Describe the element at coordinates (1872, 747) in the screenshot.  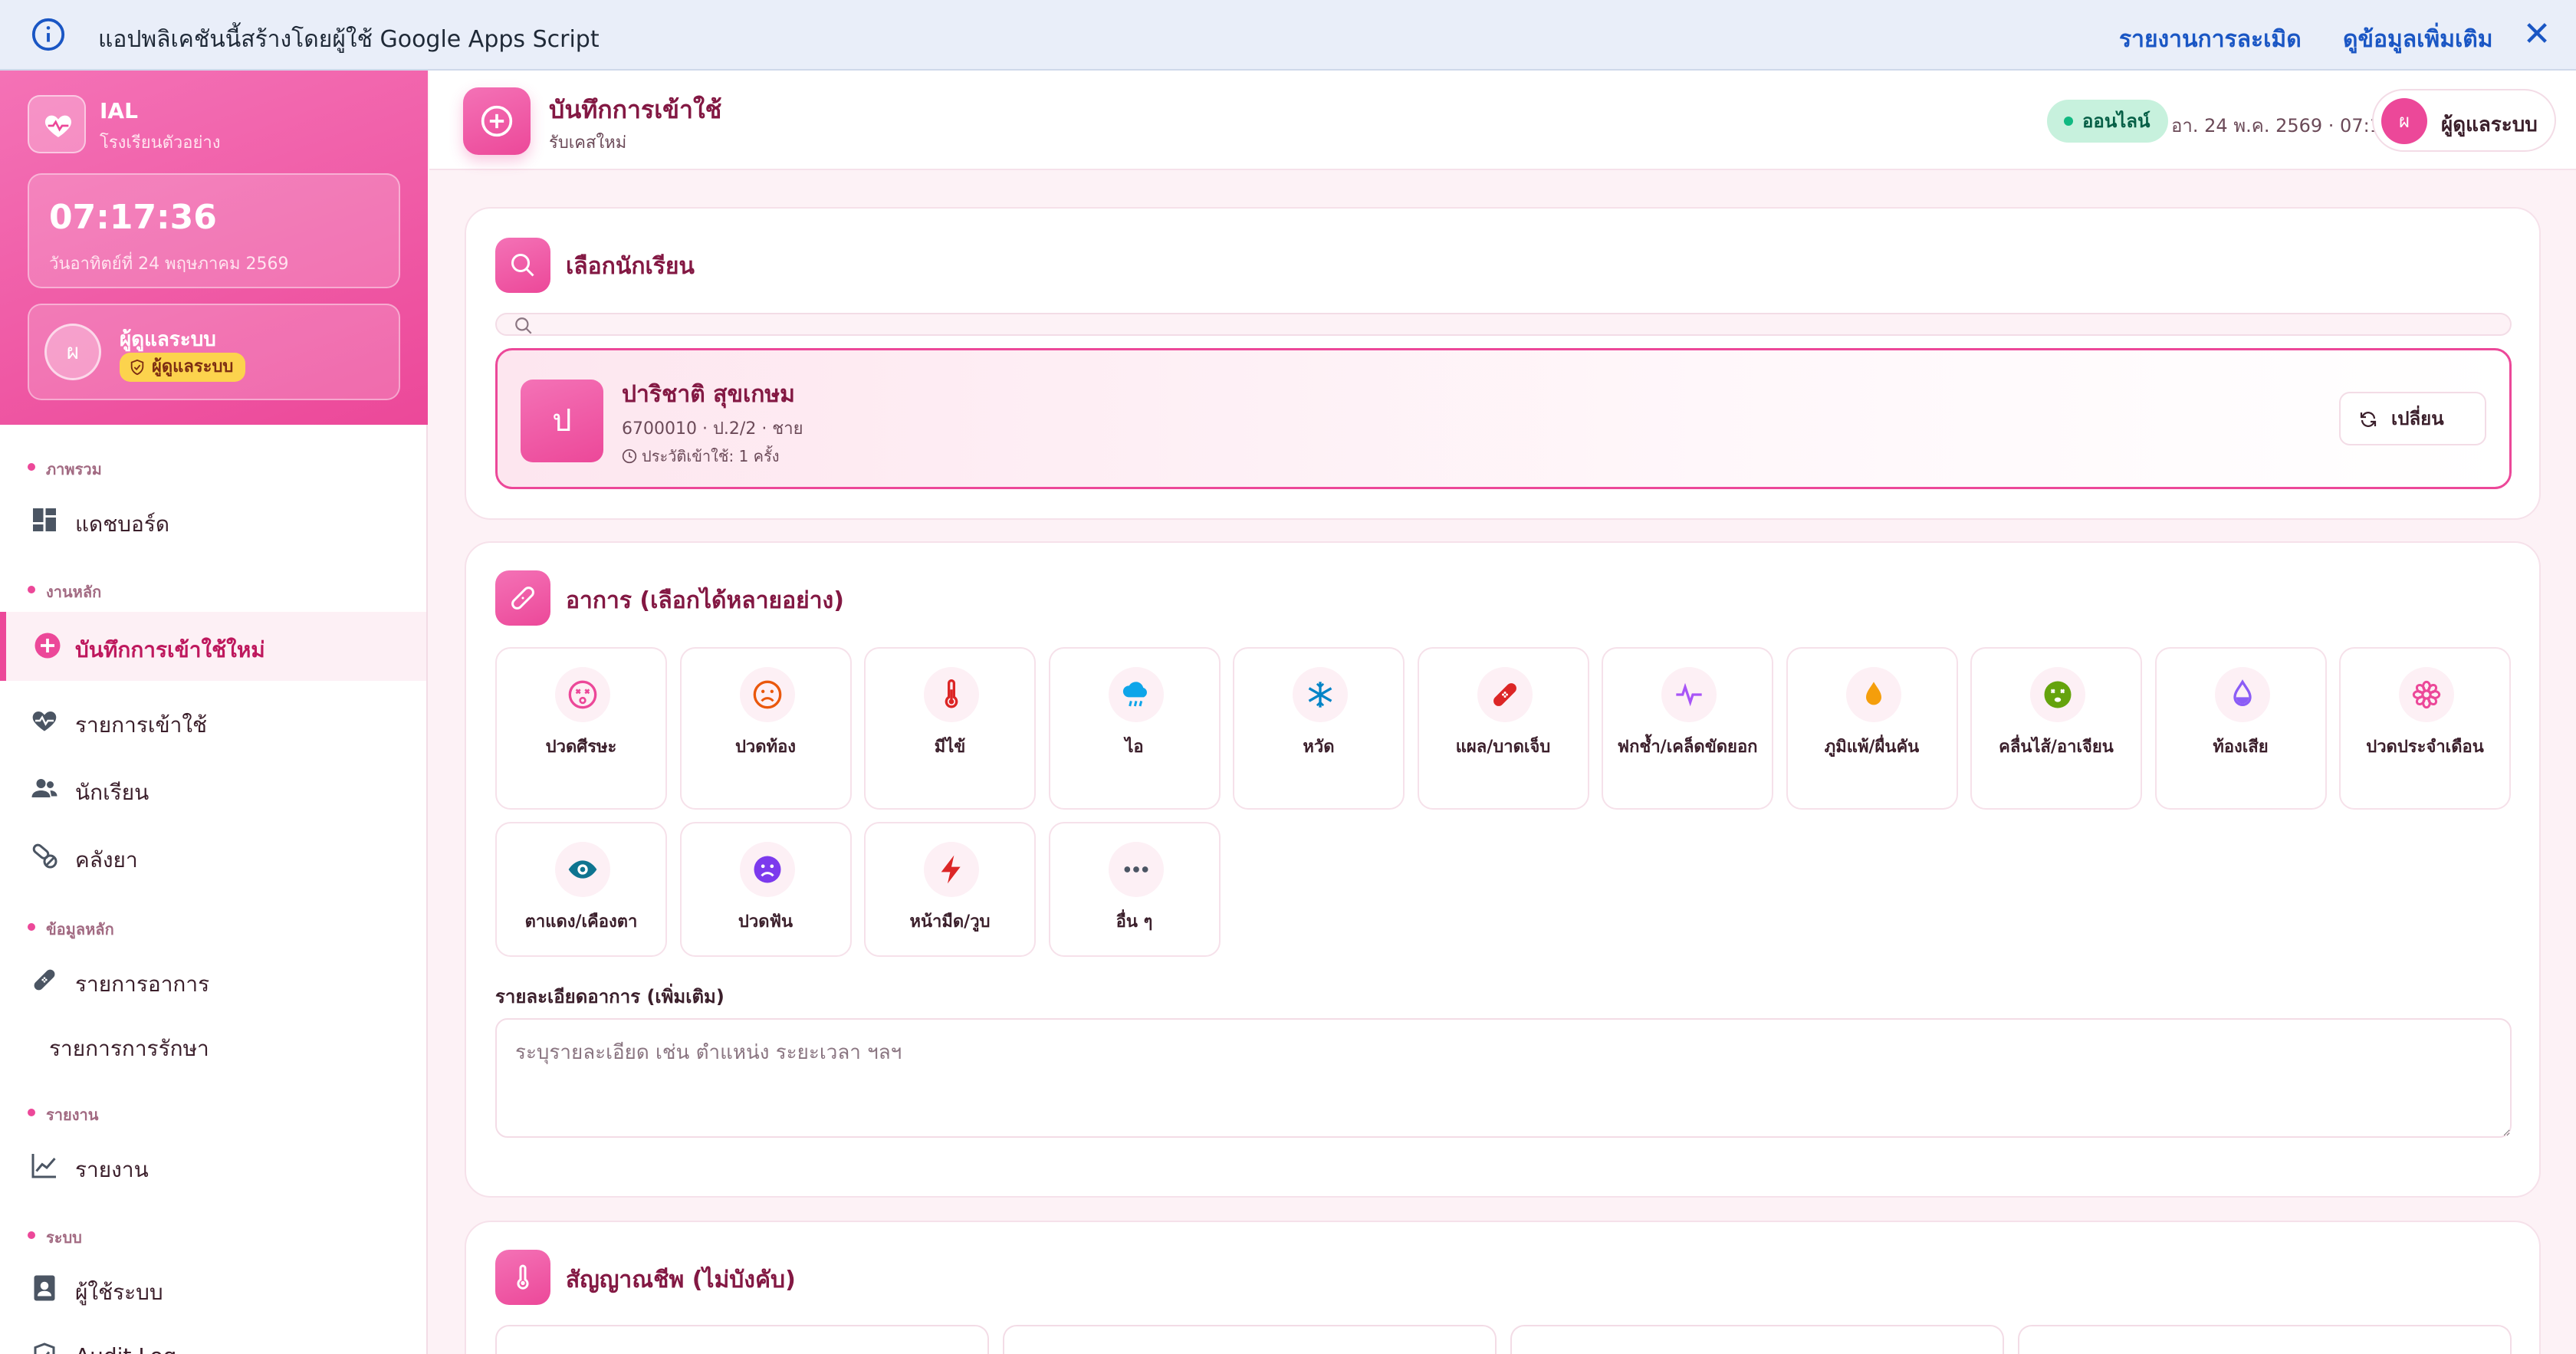
I see `symptom-label: ภูมิแพ้/ผื่นคัน` at that location.